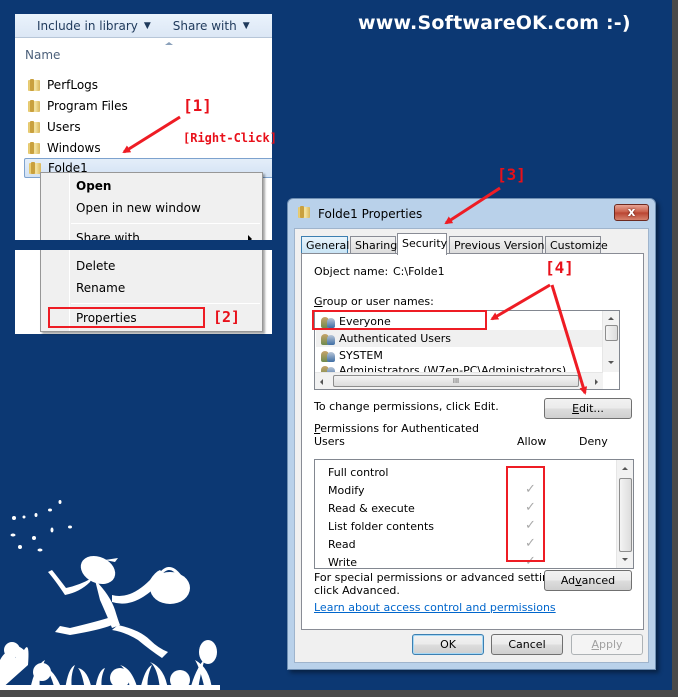  What do you see at coordinates (499, 245) in the screenshot?
I see `tab-previous-versions: Previous Versions` at bounding box center [499, 245].